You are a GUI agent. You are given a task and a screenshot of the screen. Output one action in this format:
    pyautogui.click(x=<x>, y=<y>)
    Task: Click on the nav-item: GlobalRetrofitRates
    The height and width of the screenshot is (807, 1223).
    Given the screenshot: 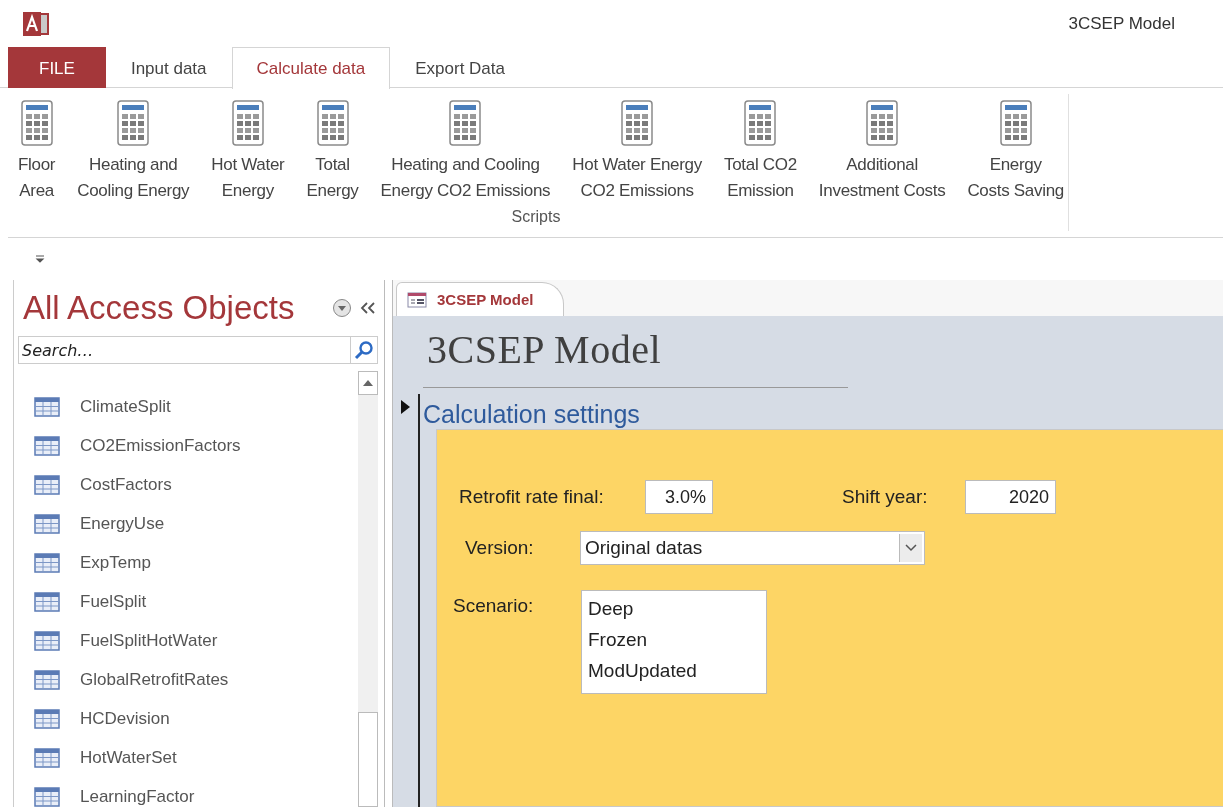 What is the action you would take?
    pyautogui.click(x=186, y=679)
    